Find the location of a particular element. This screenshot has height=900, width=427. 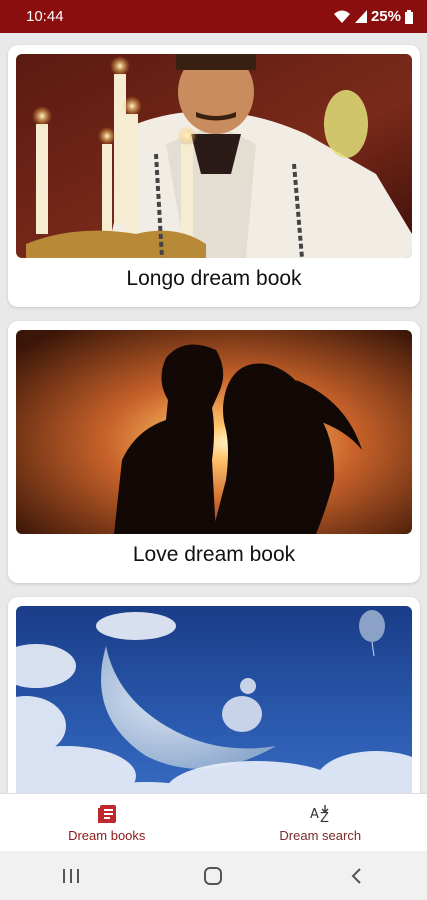

nav-dream-books: Dream books is located at coordinates (107, 823).